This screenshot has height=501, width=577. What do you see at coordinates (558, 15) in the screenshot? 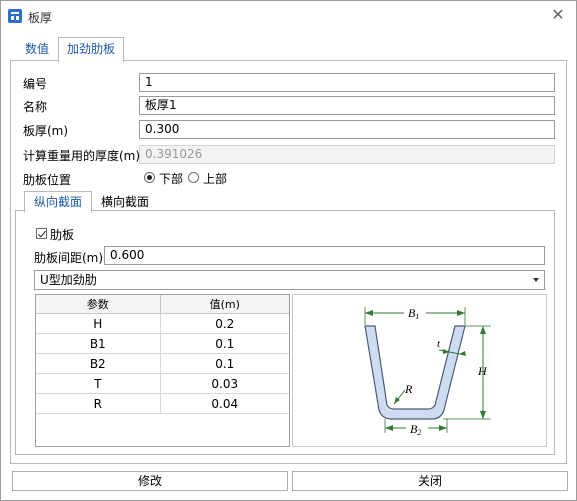
I see `close-icon: ✕` at bounding box center [558, 15].